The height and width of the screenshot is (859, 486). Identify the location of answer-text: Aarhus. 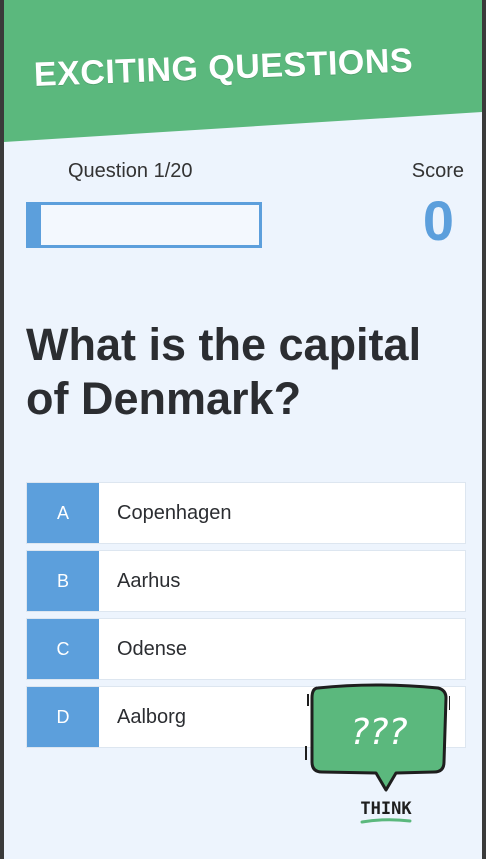
(149, 580).